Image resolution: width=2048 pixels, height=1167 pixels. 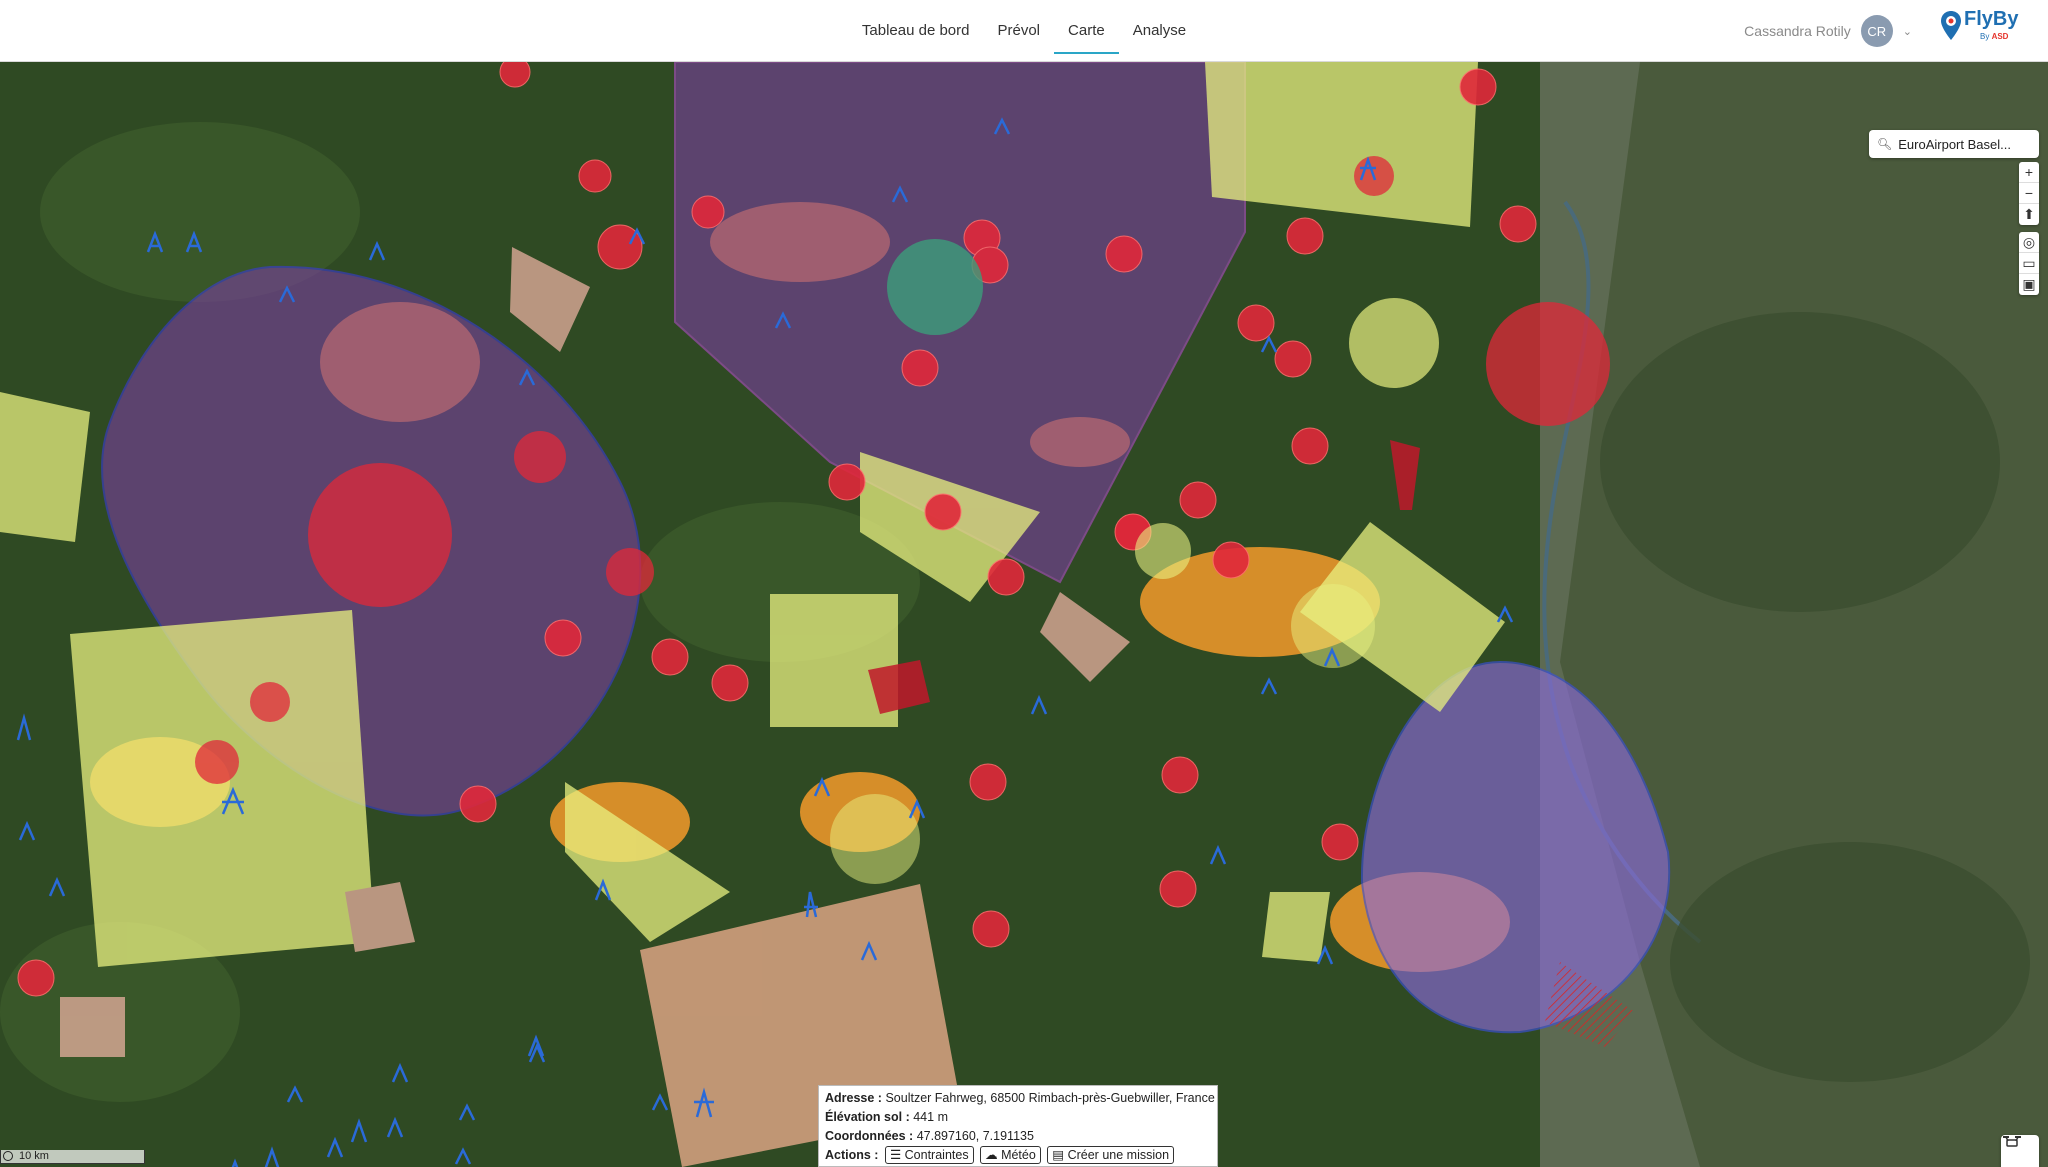 I want to click on print-icon: ▣, so click(x=2029, y=284).